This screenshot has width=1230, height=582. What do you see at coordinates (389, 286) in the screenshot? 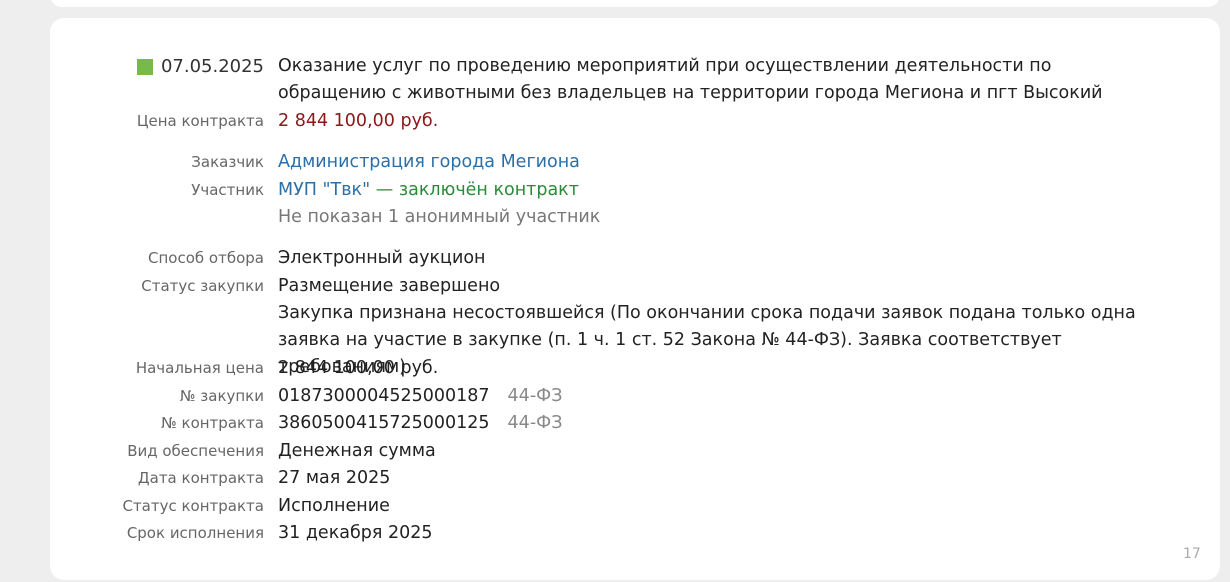
I see `status-value: Размещение завершено` at bounding box center [389, 286].